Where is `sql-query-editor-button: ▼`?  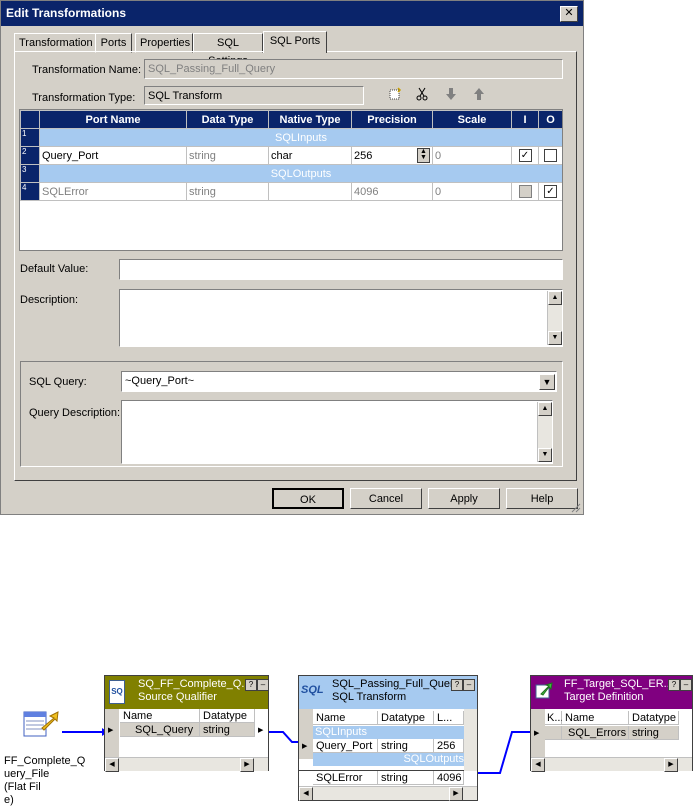 sql-query-editor-button: ▼ is located at coordinates (547, 382).